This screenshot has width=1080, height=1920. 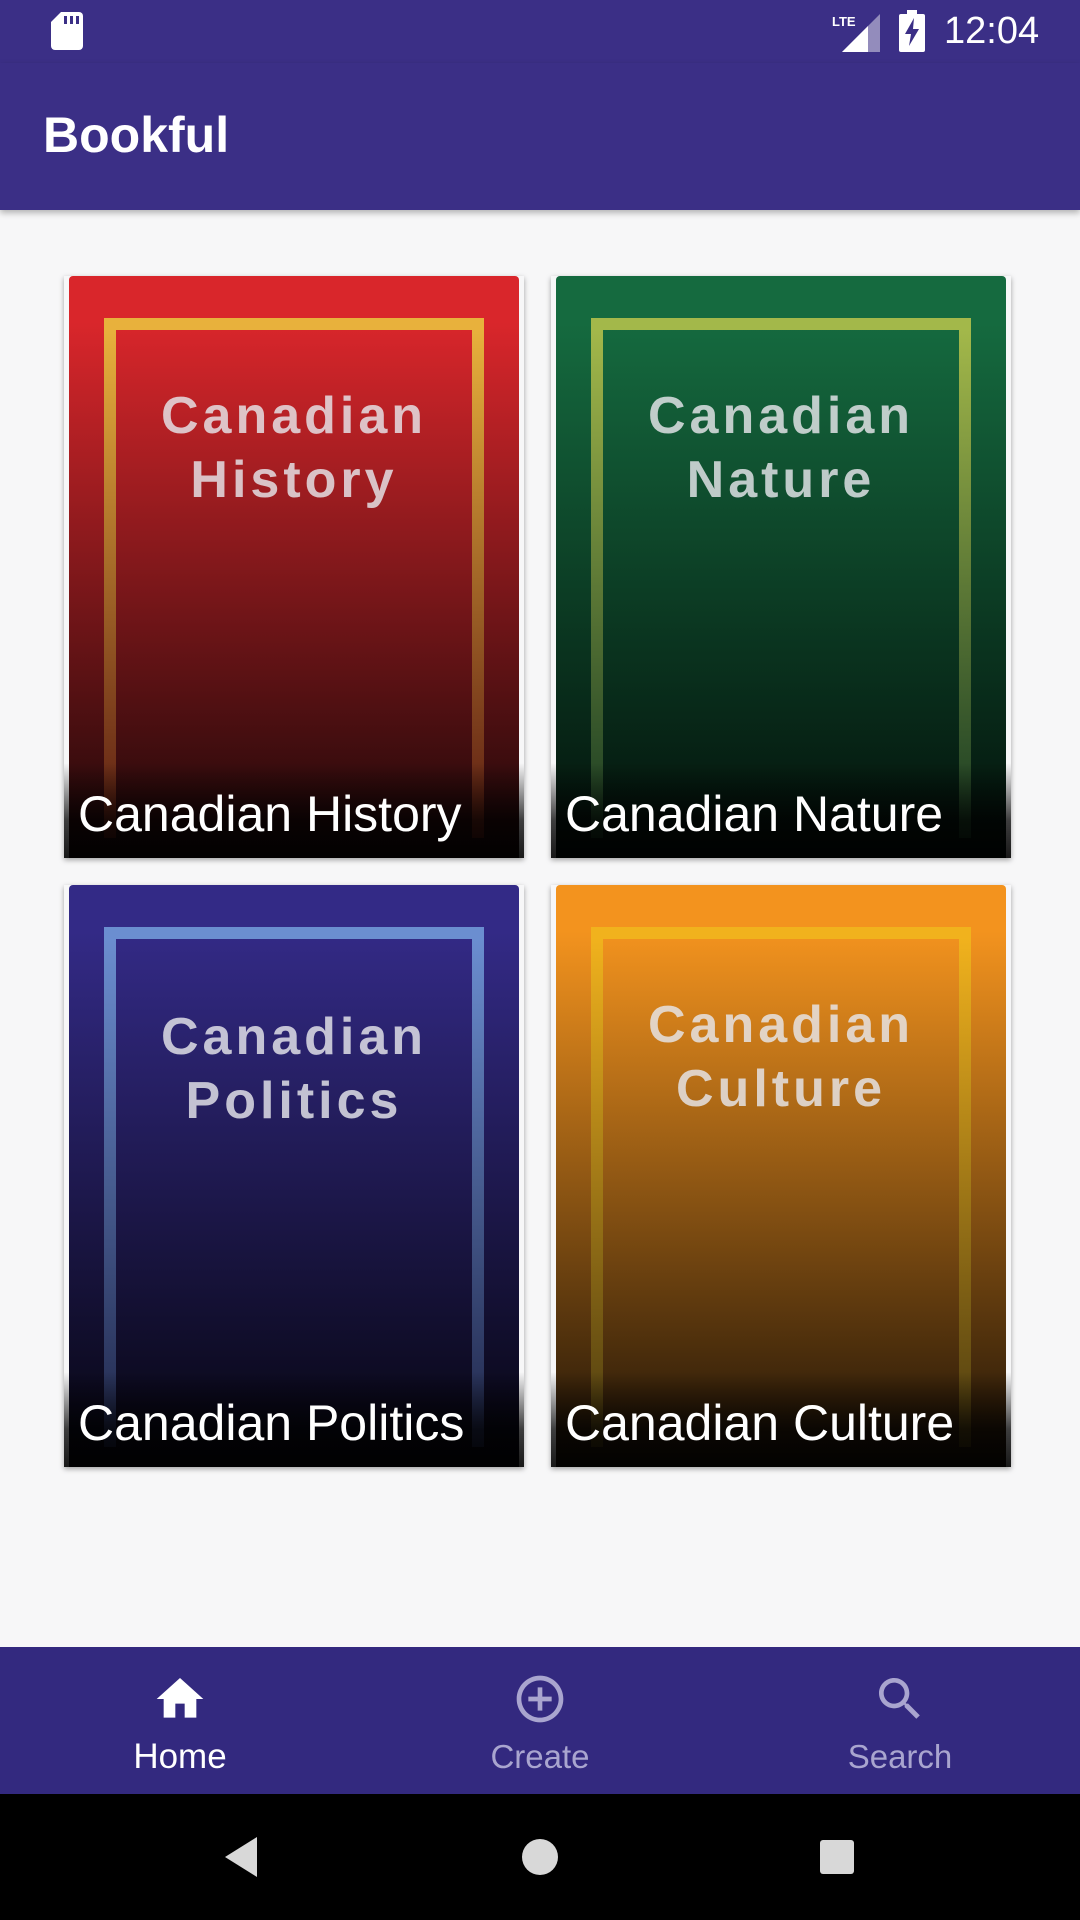 What do you see at coordinates (294, 1069) in the screenshot?
I see `cover-title: Canadian Politics` at bounding box center [294, 1069].